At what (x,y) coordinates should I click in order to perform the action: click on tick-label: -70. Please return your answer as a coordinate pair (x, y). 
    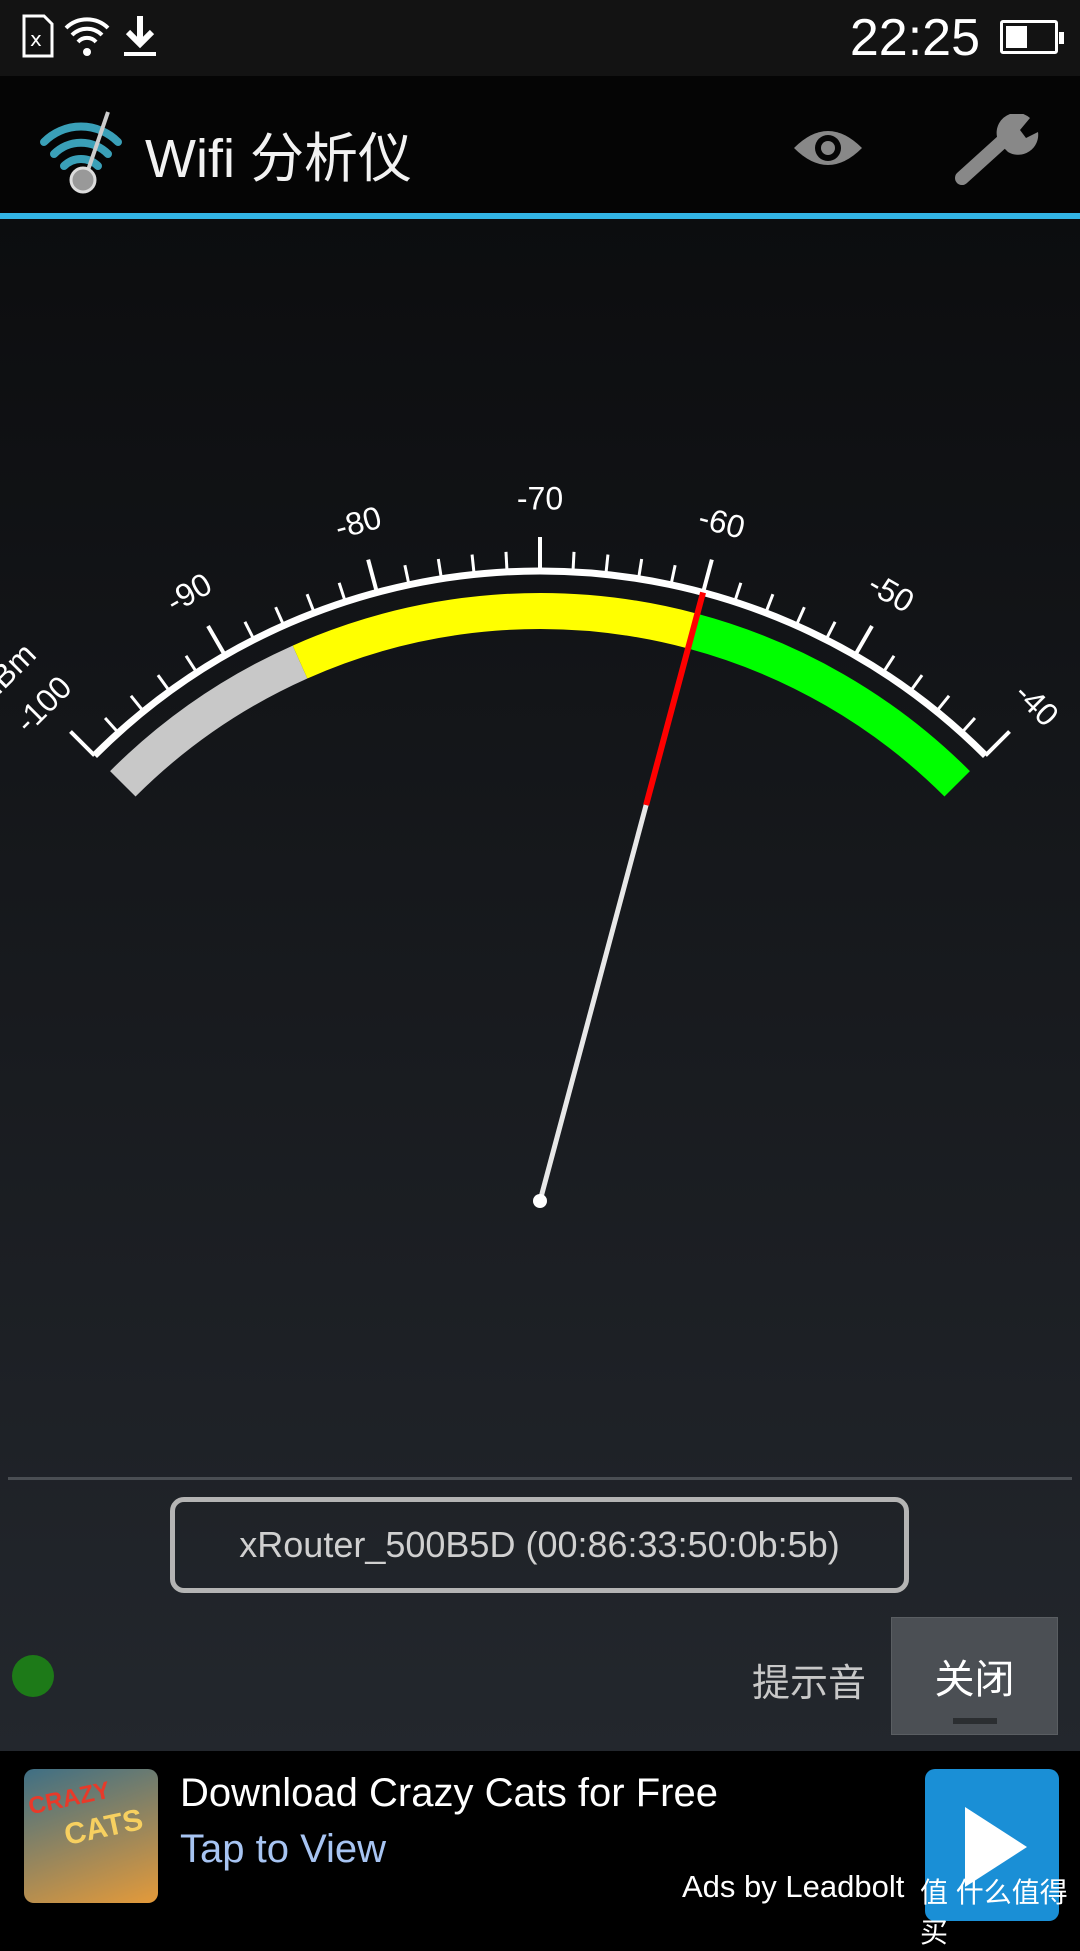
    Looking at the image, I should click on (540, 498).